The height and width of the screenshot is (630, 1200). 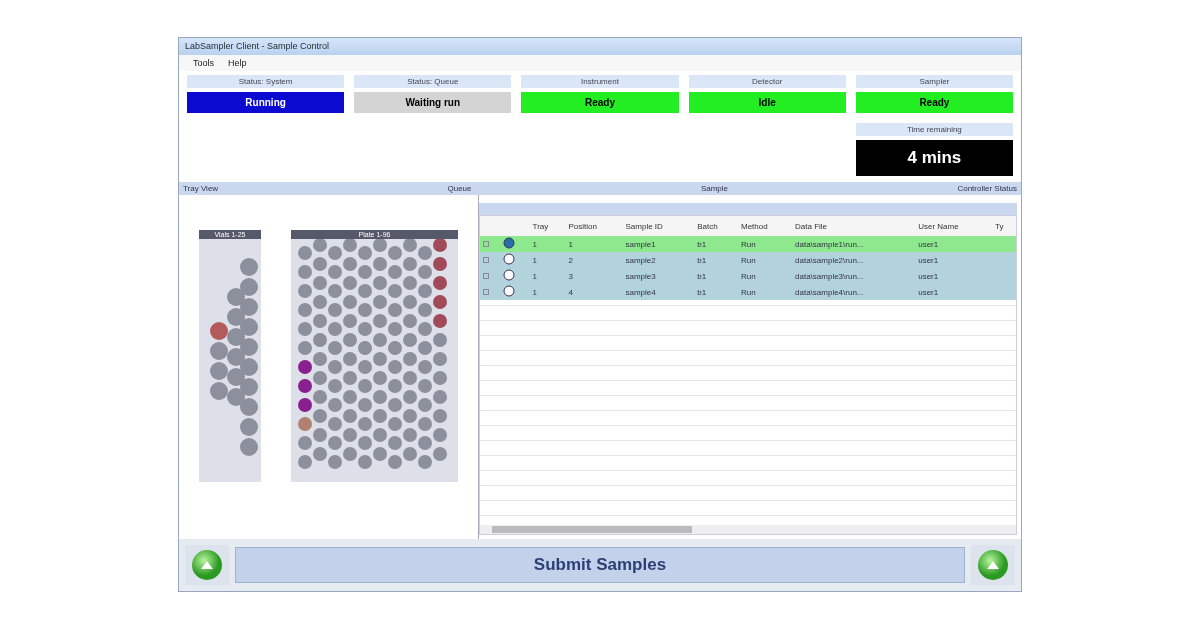 I want to click on remaining-label: Time remaining, so click(x=934, y=129).